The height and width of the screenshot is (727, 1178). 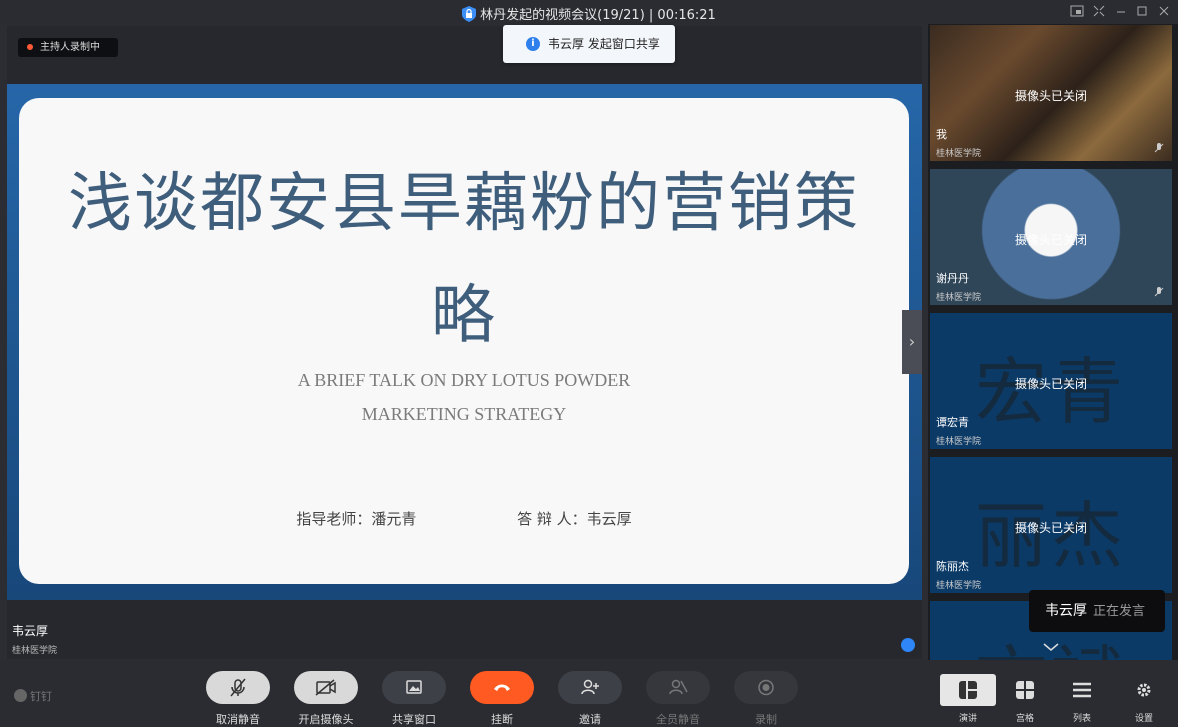 I want to click on speaker-view-button, so click(x=968, y=690).